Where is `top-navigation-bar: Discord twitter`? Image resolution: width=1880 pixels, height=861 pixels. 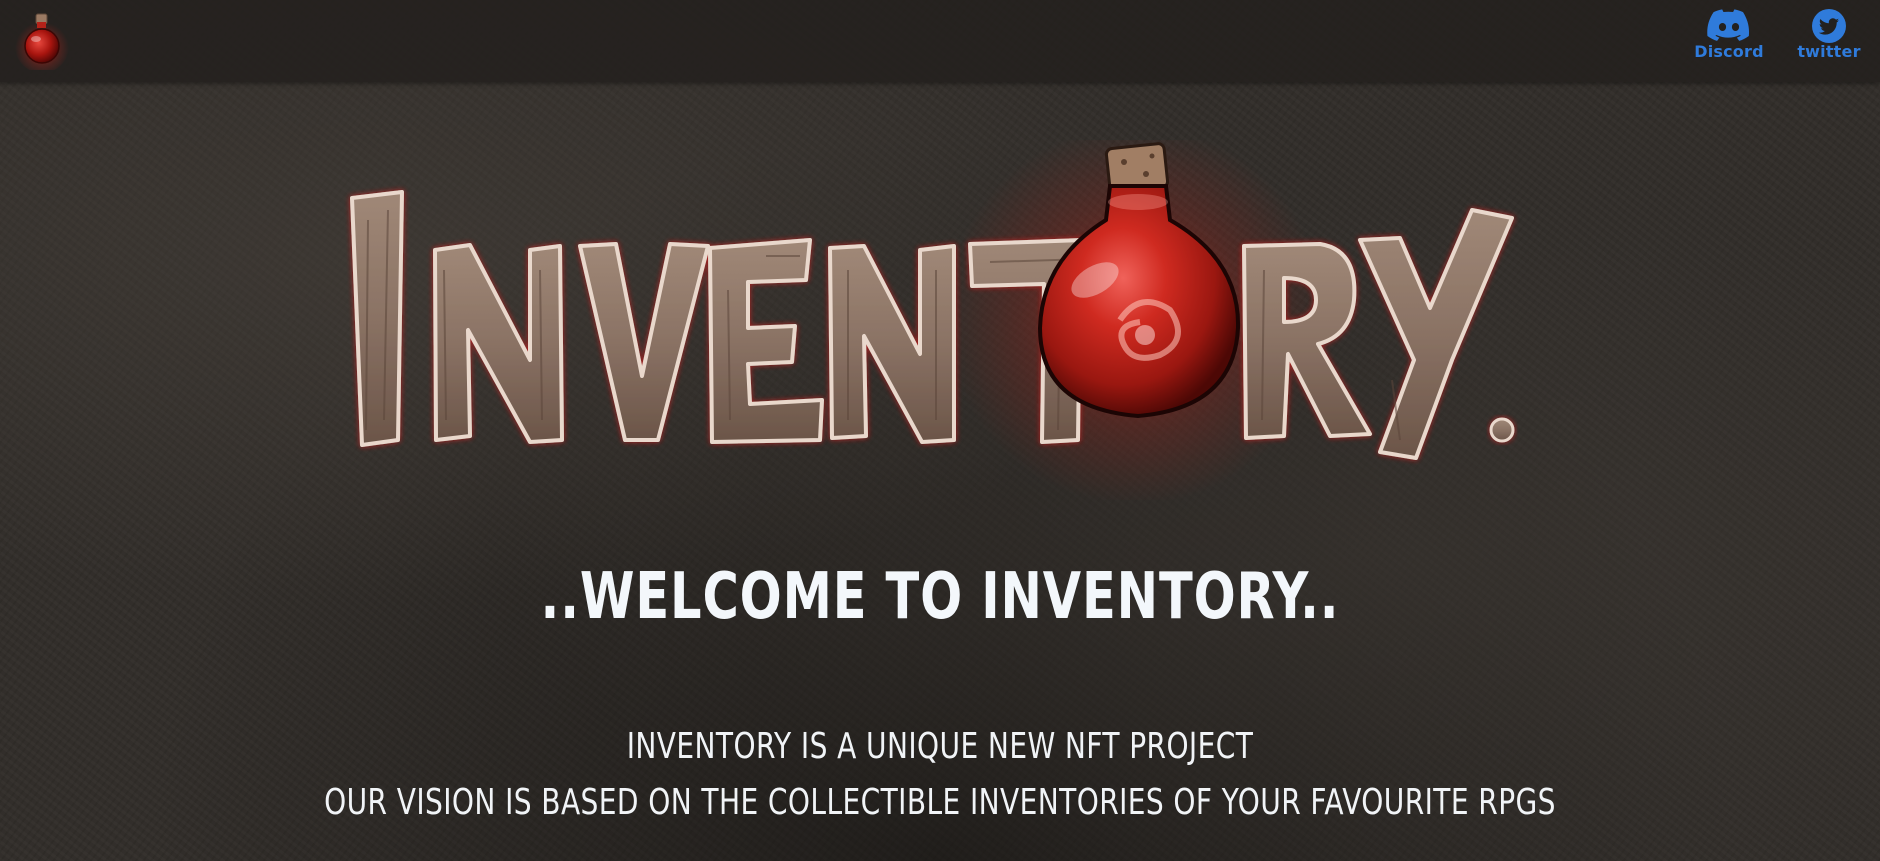
top-navigation-bar: Discord twitter is located at coordinates (940, 41).